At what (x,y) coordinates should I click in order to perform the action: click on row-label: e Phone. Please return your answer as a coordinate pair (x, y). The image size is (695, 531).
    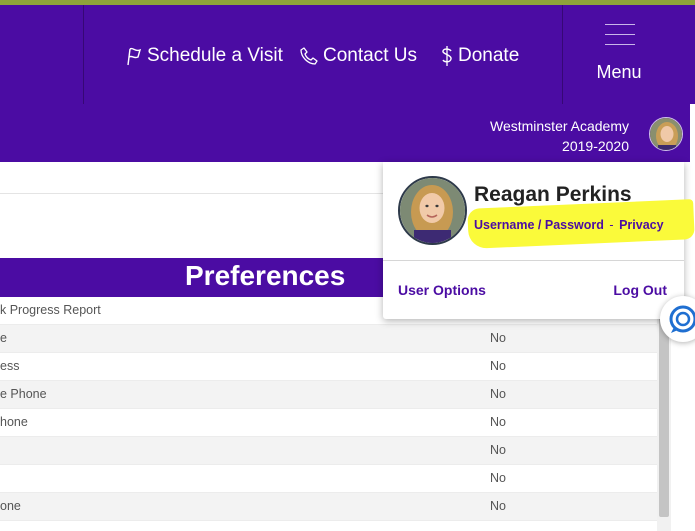
    Looking at the image, I should click on (23, 394).